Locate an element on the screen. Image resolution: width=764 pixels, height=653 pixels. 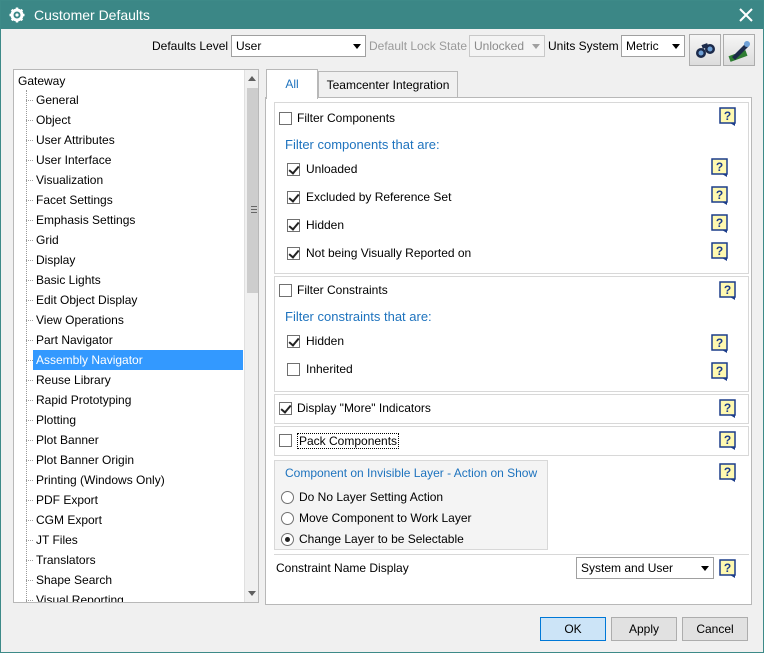
pack-components-group: Pack Components is located at coordinates (511, 441).